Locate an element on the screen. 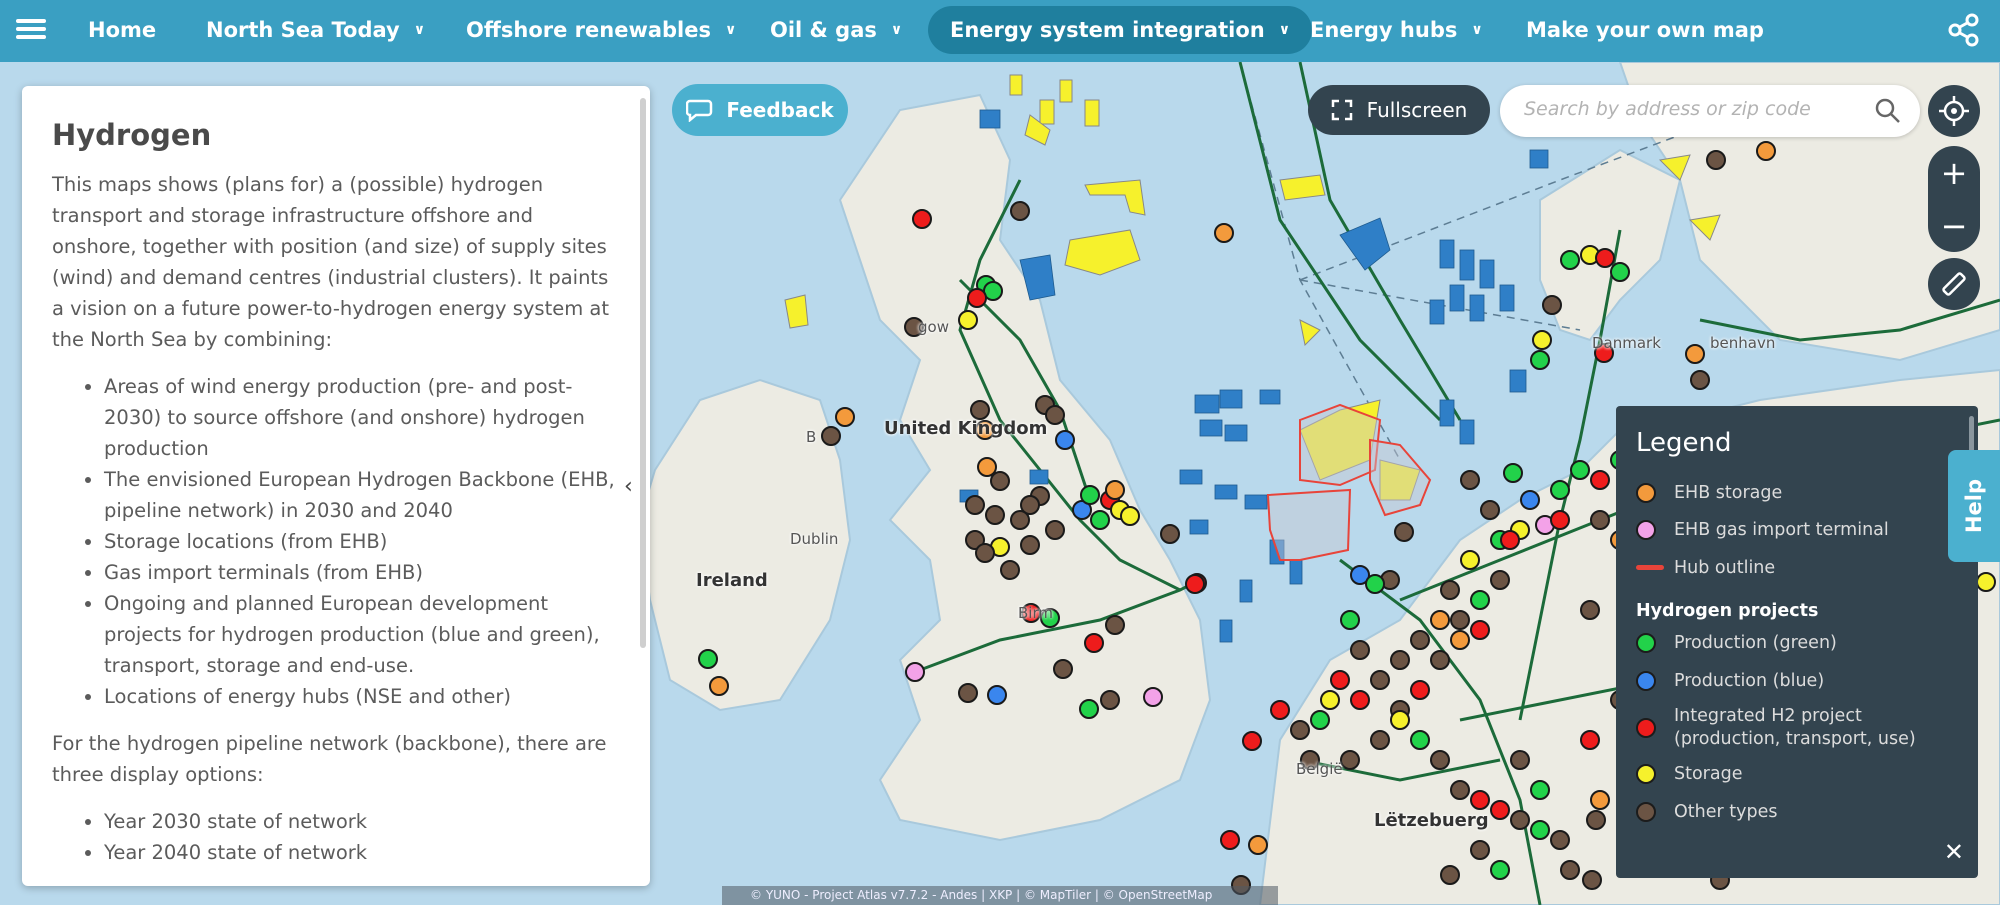  zoom-in-button: + is located at coordinates (1954, 172).